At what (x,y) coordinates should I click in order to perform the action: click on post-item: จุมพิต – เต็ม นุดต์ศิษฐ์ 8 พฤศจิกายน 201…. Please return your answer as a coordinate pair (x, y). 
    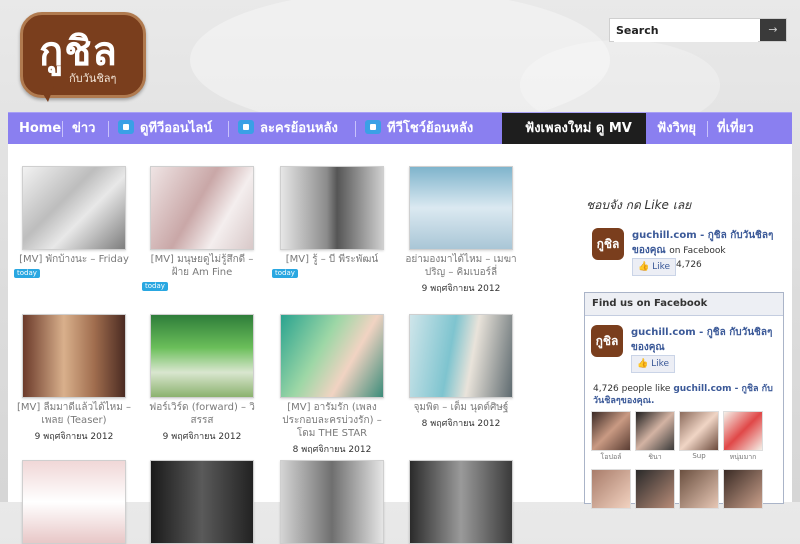
    Looking at the image, I should click on (461, 372).